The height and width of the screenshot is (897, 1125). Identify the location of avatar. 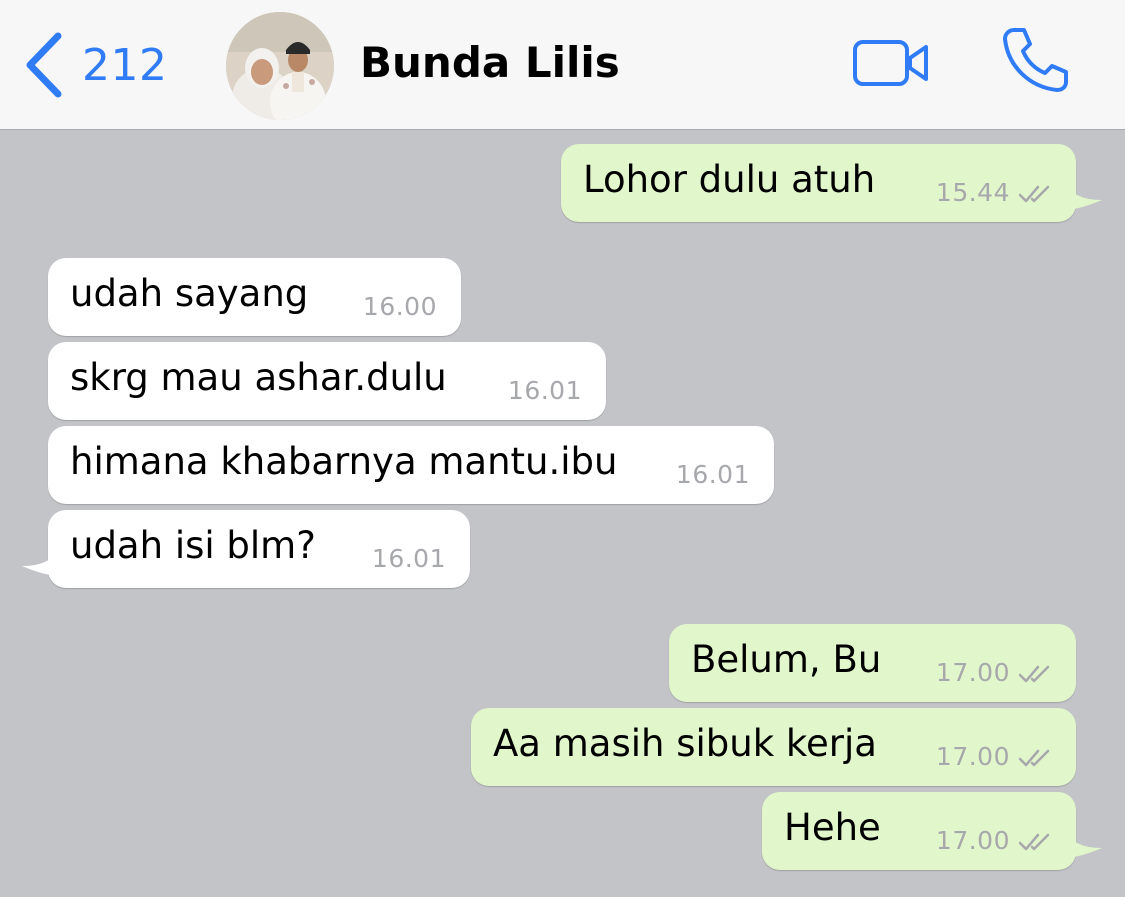
(280, 66).